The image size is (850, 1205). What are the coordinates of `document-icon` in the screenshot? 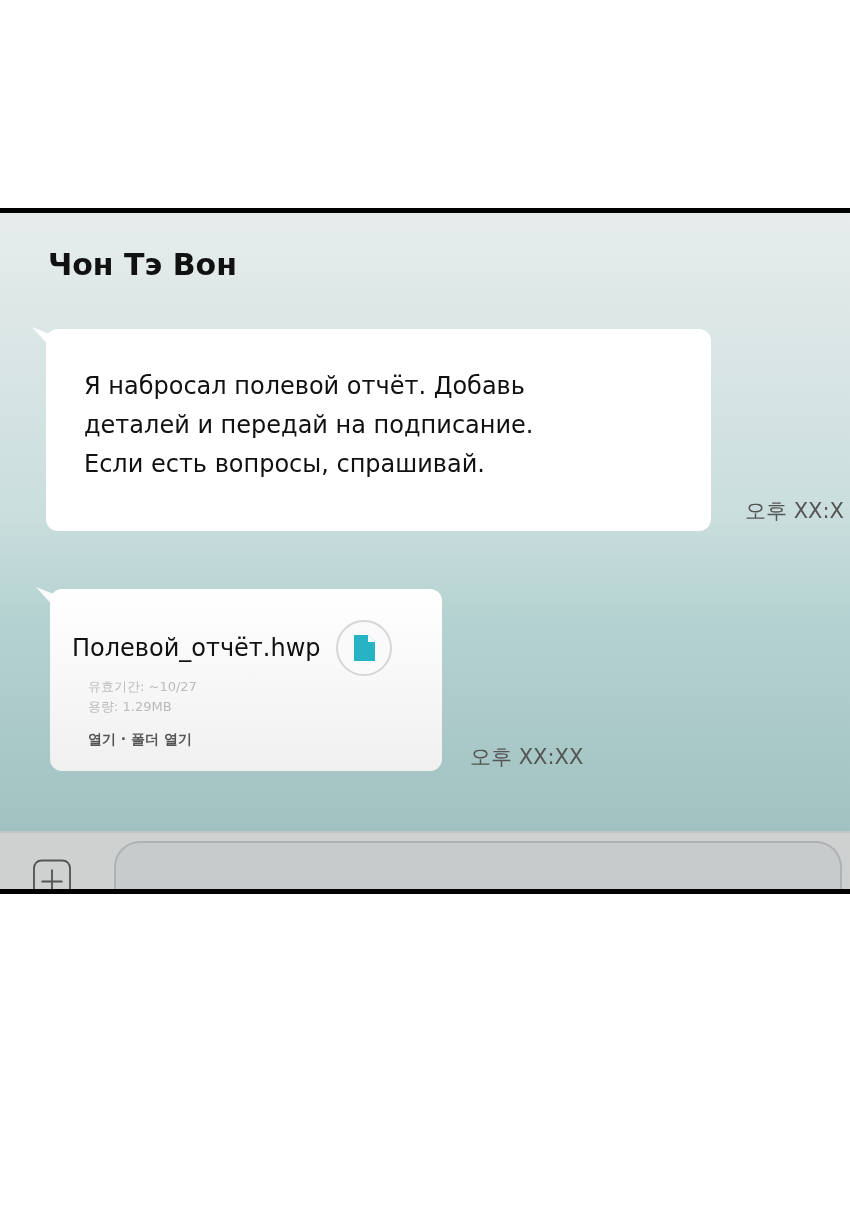 It's located at (363, 648).